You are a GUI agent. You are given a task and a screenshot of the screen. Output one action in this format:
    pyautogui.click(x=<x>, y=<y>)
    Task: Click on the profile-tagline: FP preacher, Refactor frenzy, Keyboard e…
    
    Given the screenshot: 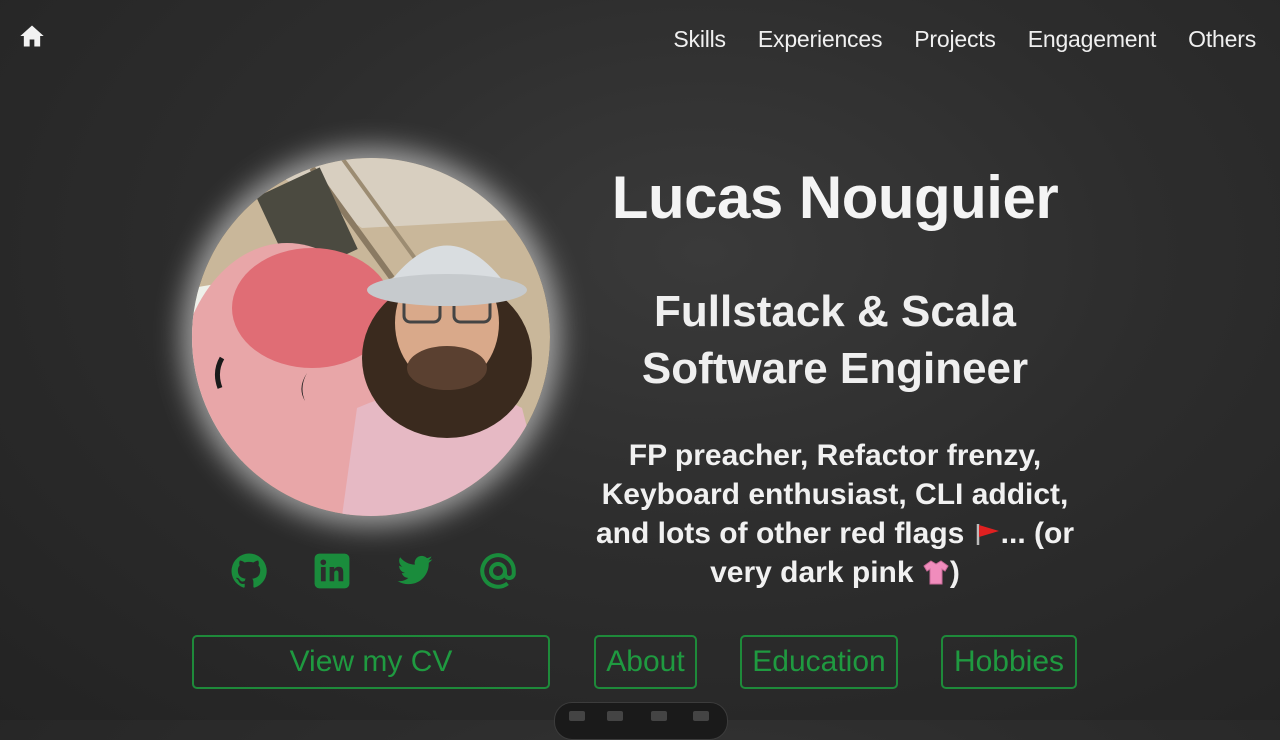 What is the action you would take?
    pyautogui.click(x=835, y=514)
    